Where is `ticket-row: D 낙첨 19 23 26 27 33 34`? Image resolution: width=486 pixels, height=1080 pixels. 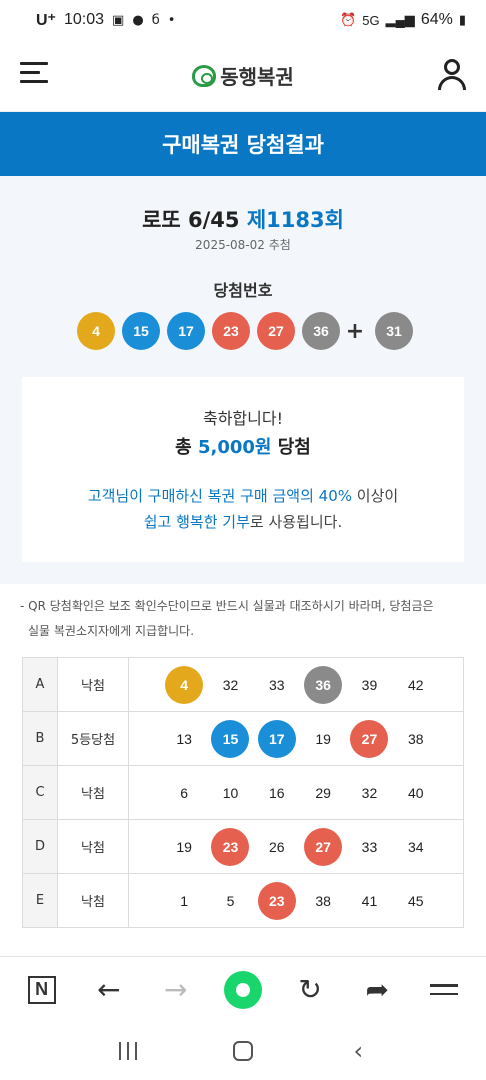
ticket-row: D 낙첨 19 23 26 27 33 34 is located at coordinates (243, 846).